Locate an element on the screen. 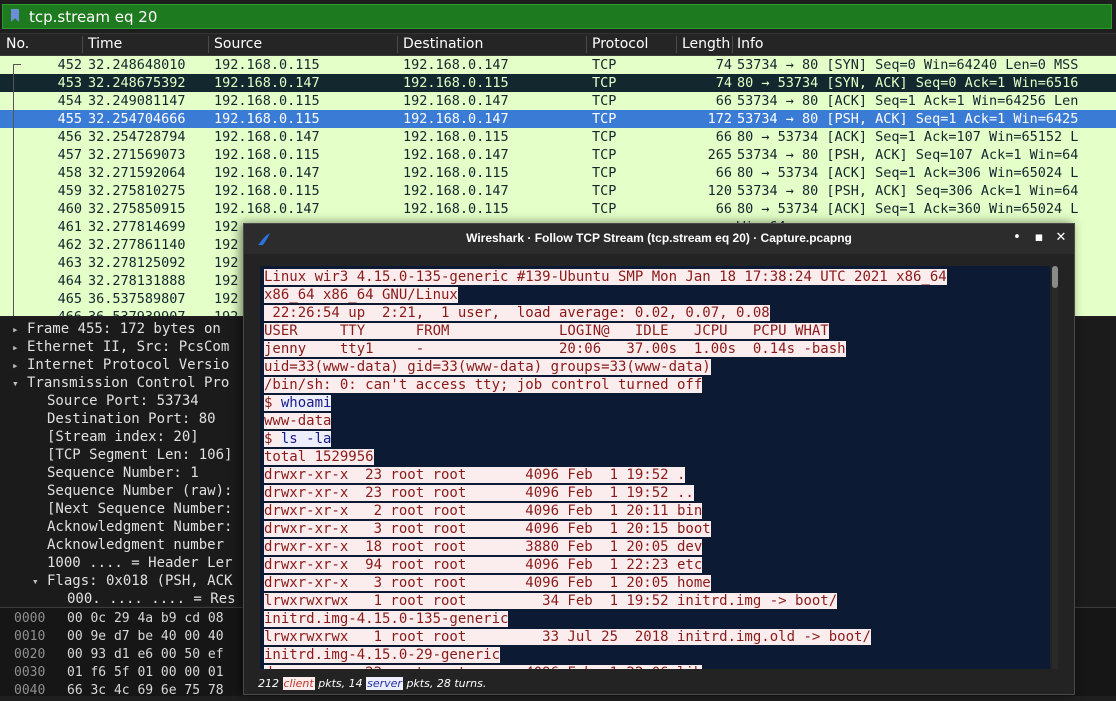  stream-line: $ whoami is located at coordinates (298, 403).